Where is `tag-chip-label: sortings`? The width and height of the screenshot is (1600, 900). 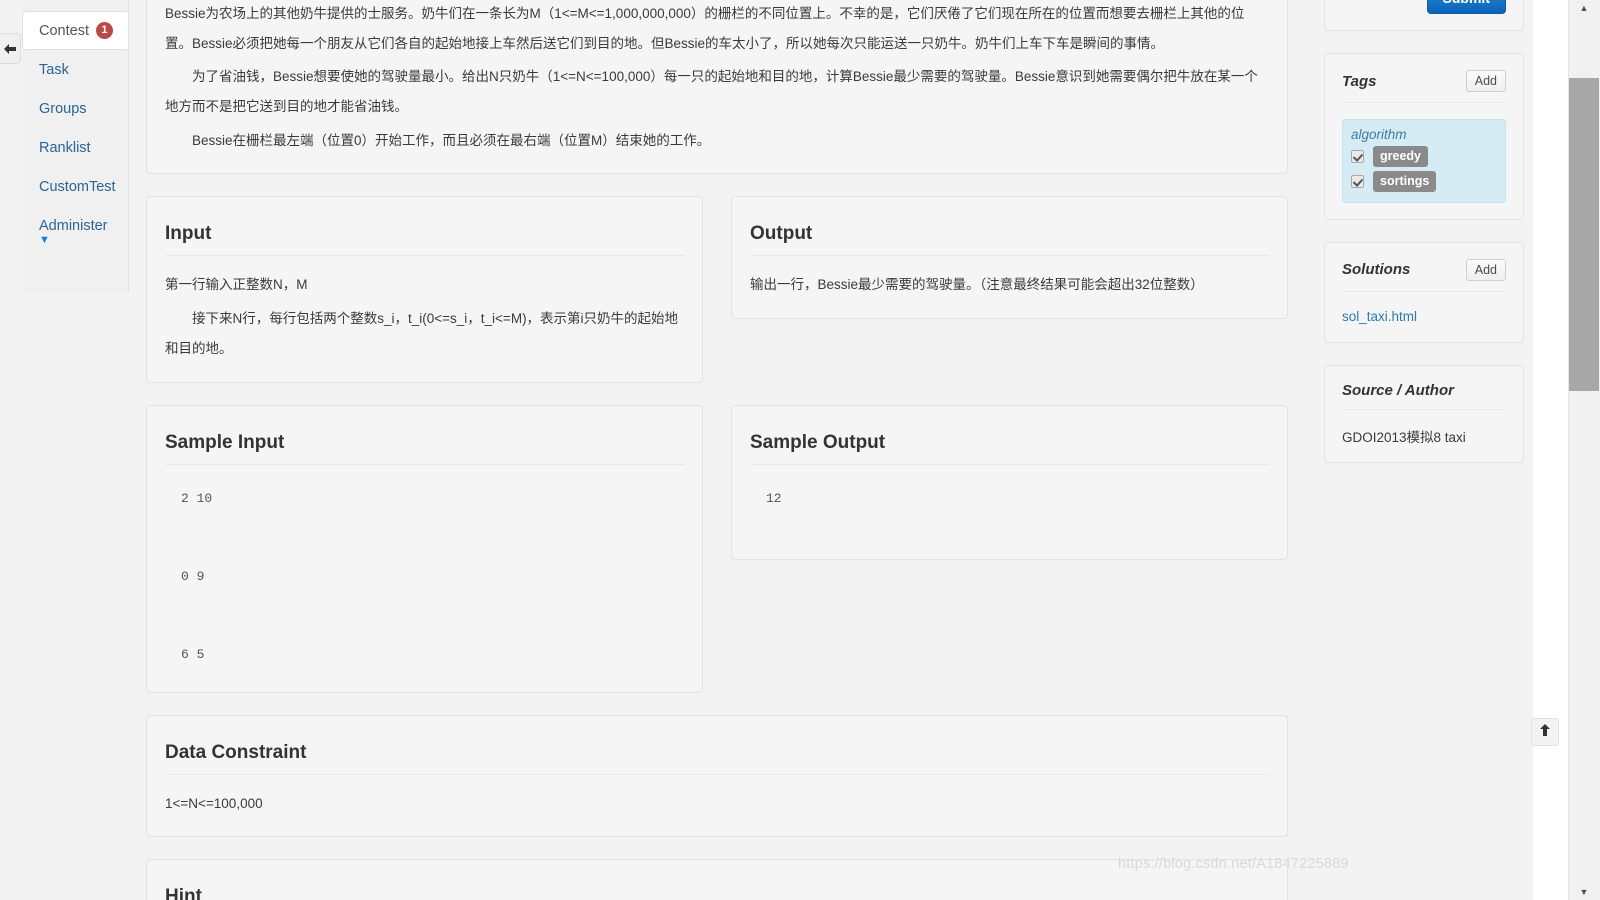
tag-chip-label: sortings is located at coordinates (1405, 181).